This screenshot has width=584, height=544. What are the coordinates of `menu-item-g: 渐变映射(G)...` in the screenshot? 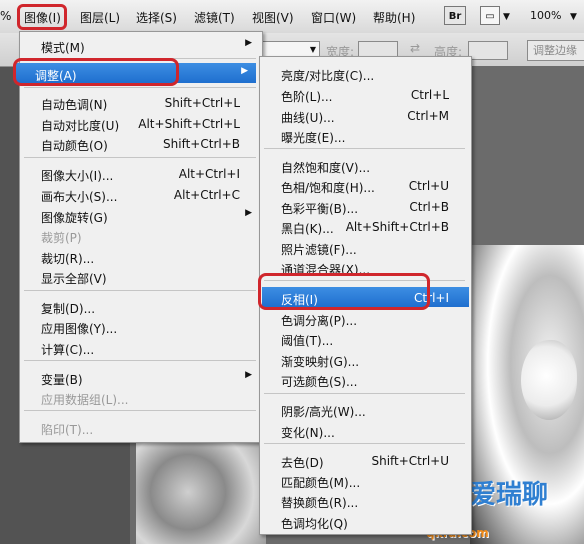 It's located at (365, 359).